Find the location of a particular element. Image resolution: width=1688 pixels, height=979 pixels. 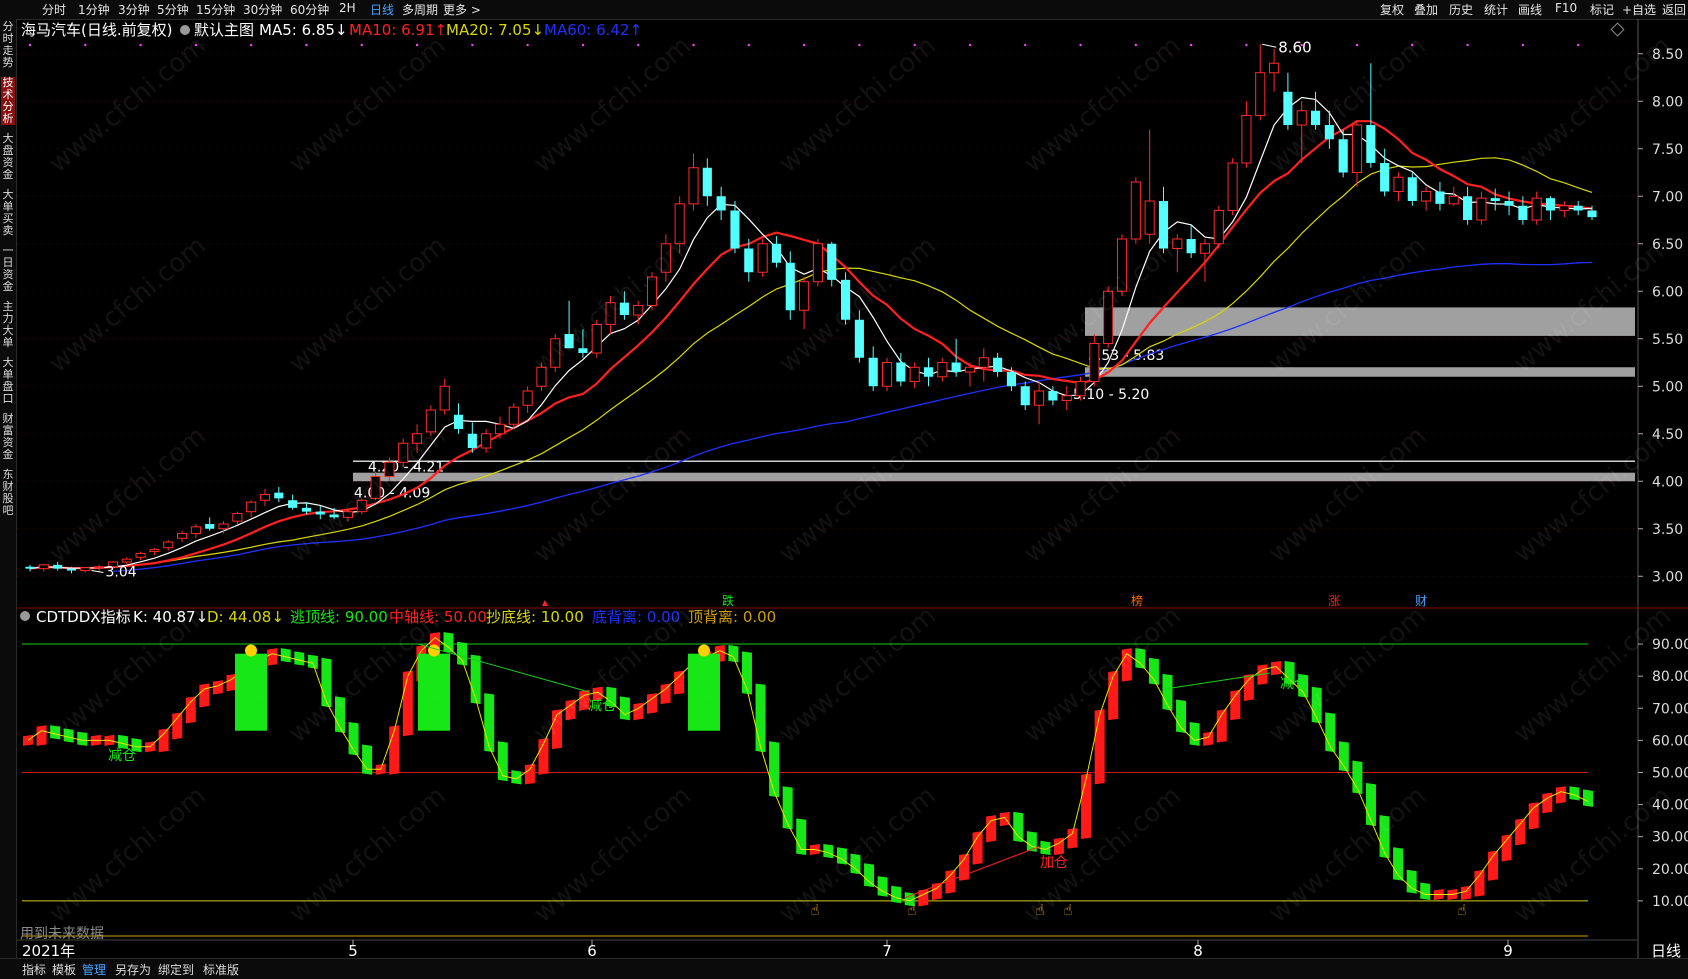

event-tag: 跌 is located at coordinates (728, 600).